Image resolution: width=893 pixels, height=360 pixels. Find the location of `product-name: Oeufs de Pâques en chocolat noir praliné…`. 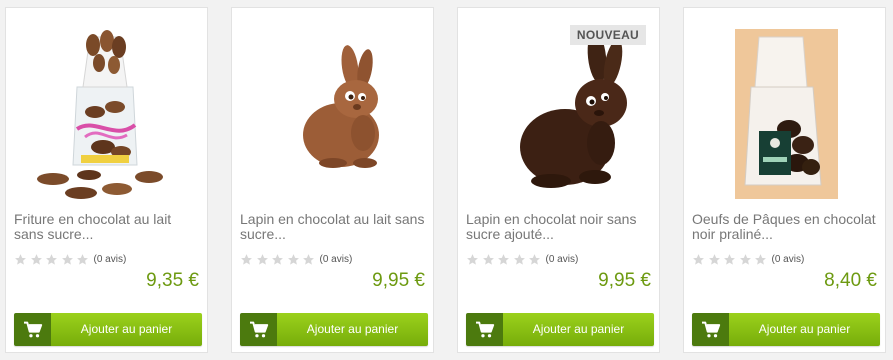

product-name: Oeufs de Pâques en chocolat noir praliné… is located at coordinates (787, 227).